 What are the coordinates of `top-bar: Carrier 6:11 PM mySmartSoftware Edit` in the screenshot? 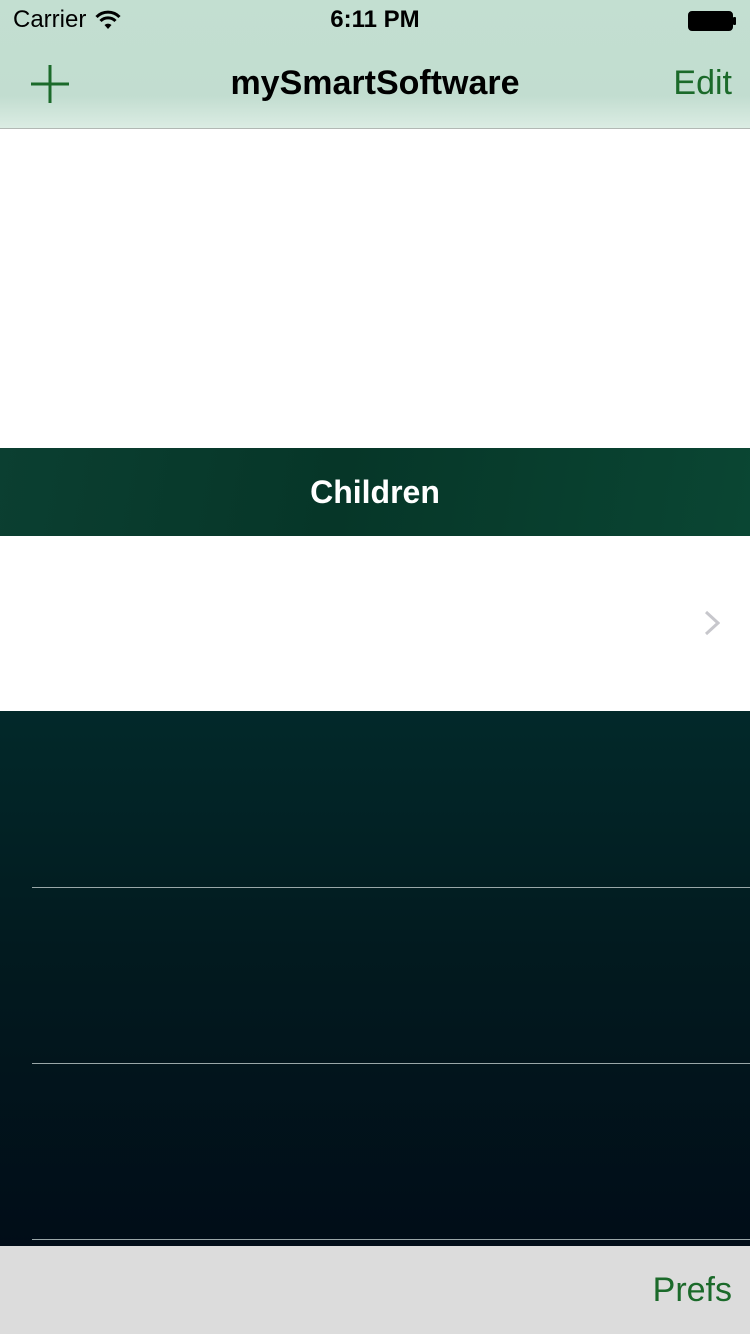 It's located at (375, 64).